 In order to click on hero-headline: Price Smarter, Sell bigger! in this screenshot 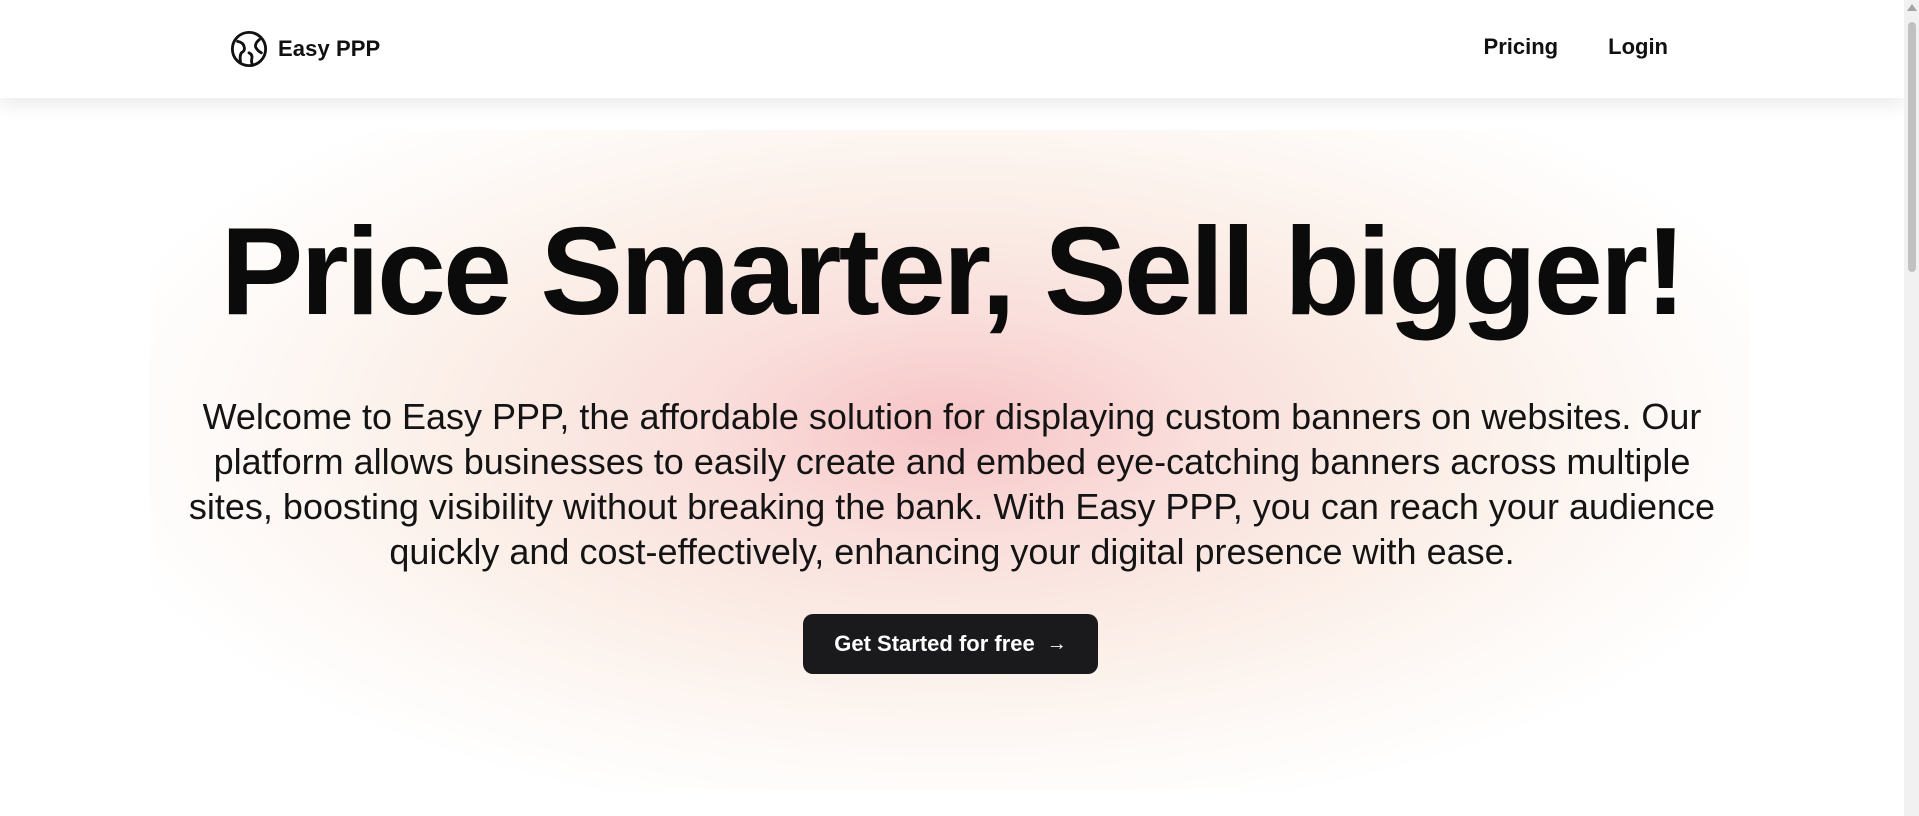, I will do `click(953, 272)`.